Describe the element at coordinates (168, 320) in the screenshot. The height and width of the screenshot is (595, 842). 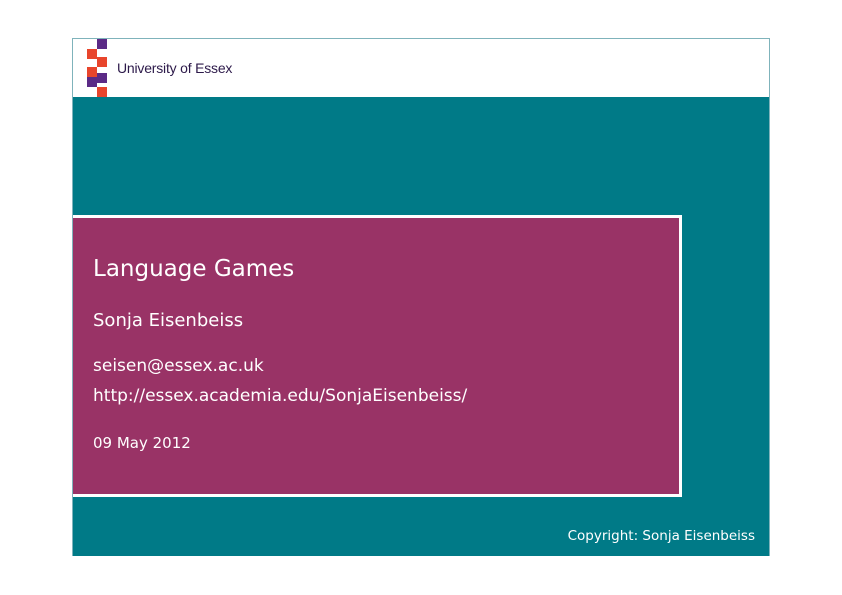
I see `author-name: Sonja Eisenbeiss` at that location.